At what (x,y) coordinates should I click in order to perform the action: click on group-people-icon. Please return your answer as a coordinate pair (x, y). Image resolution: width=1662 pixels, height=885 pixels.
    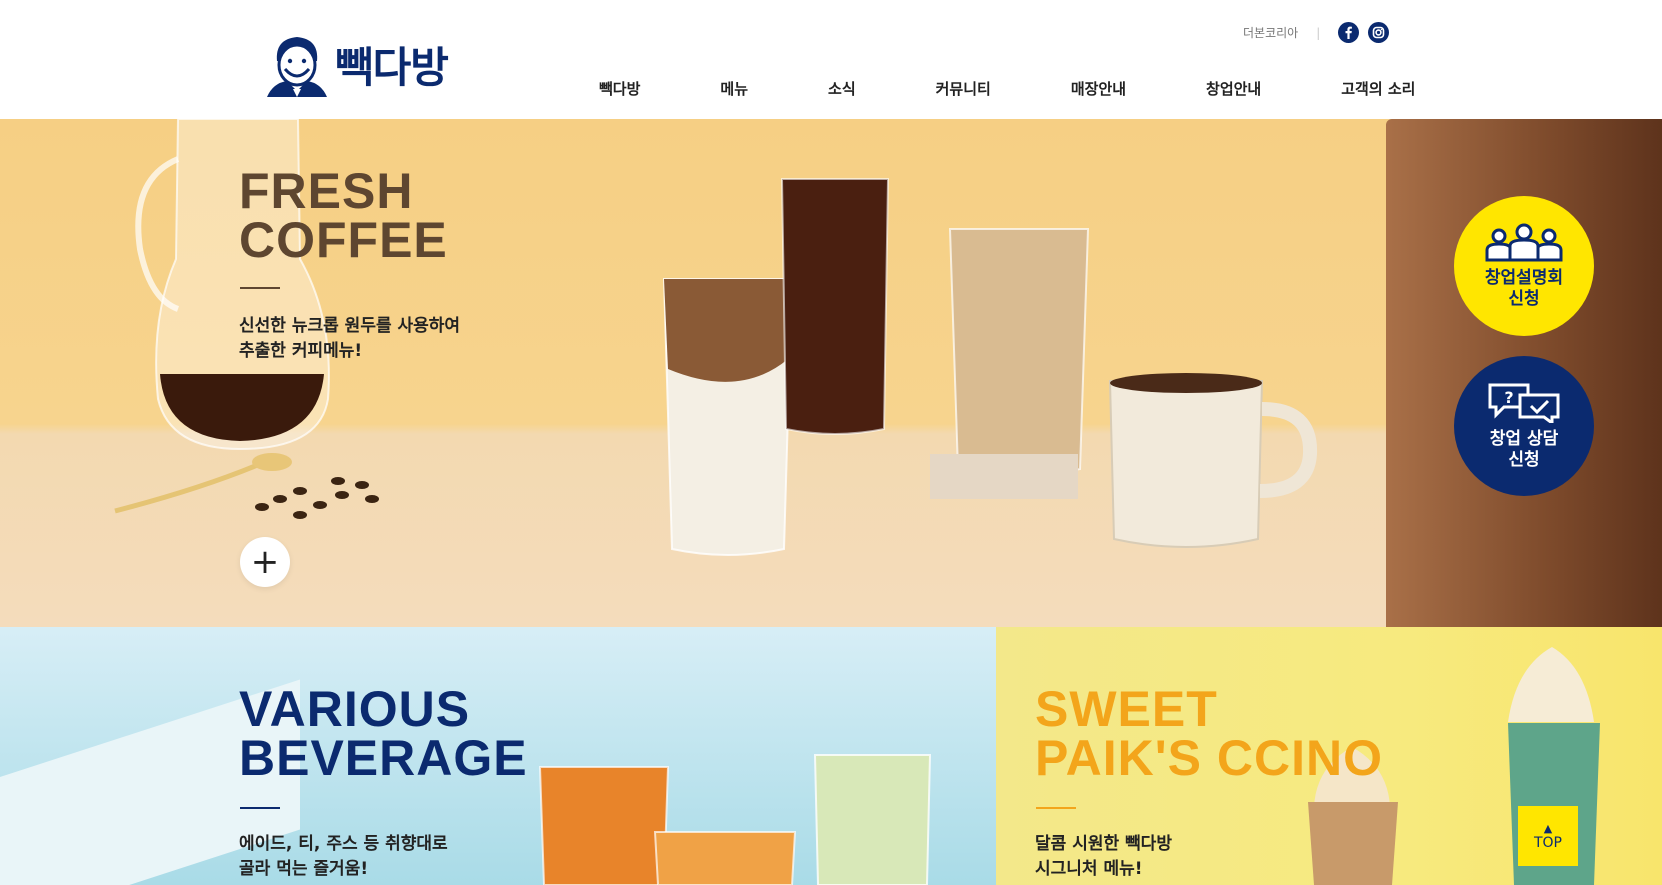
    Looking at the image, I should click on (1524, 242).